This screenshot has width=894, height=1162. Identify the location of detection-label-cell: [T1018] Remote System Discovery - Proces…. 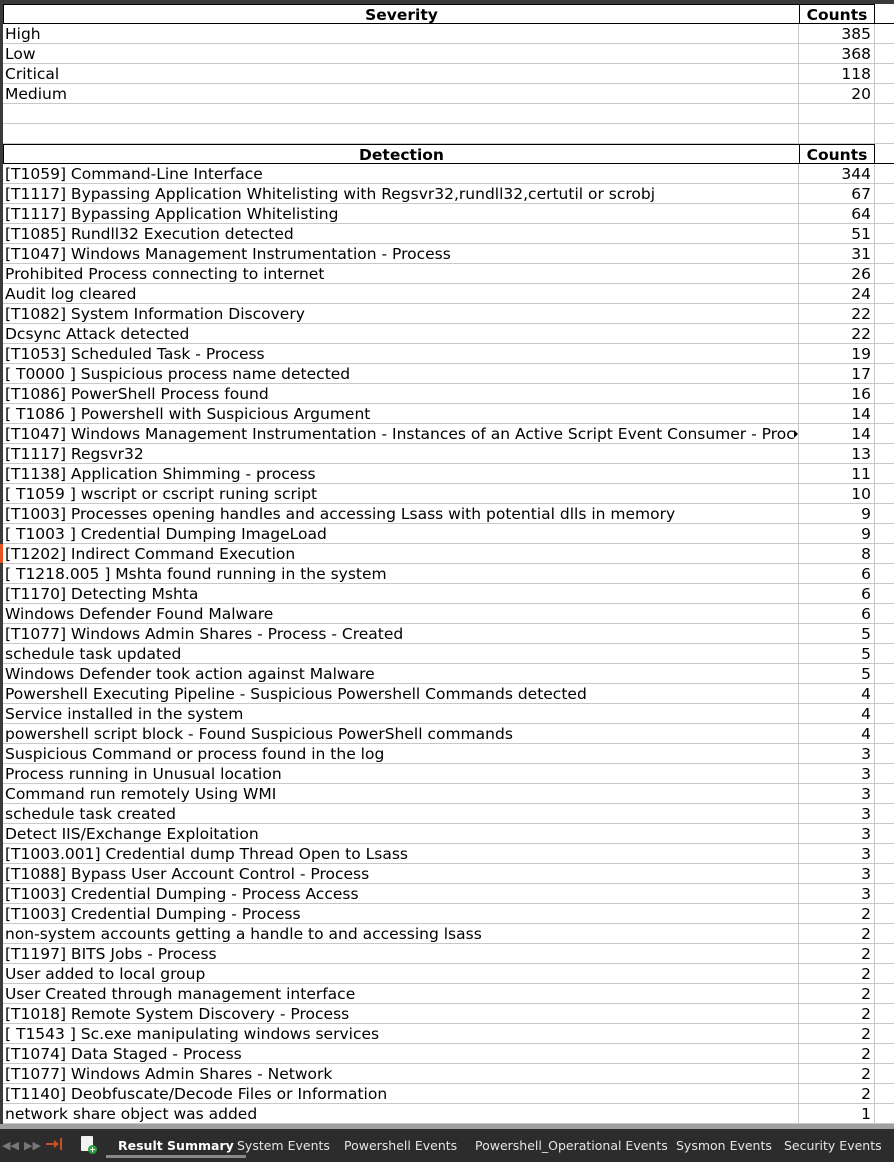
(401, 1014).